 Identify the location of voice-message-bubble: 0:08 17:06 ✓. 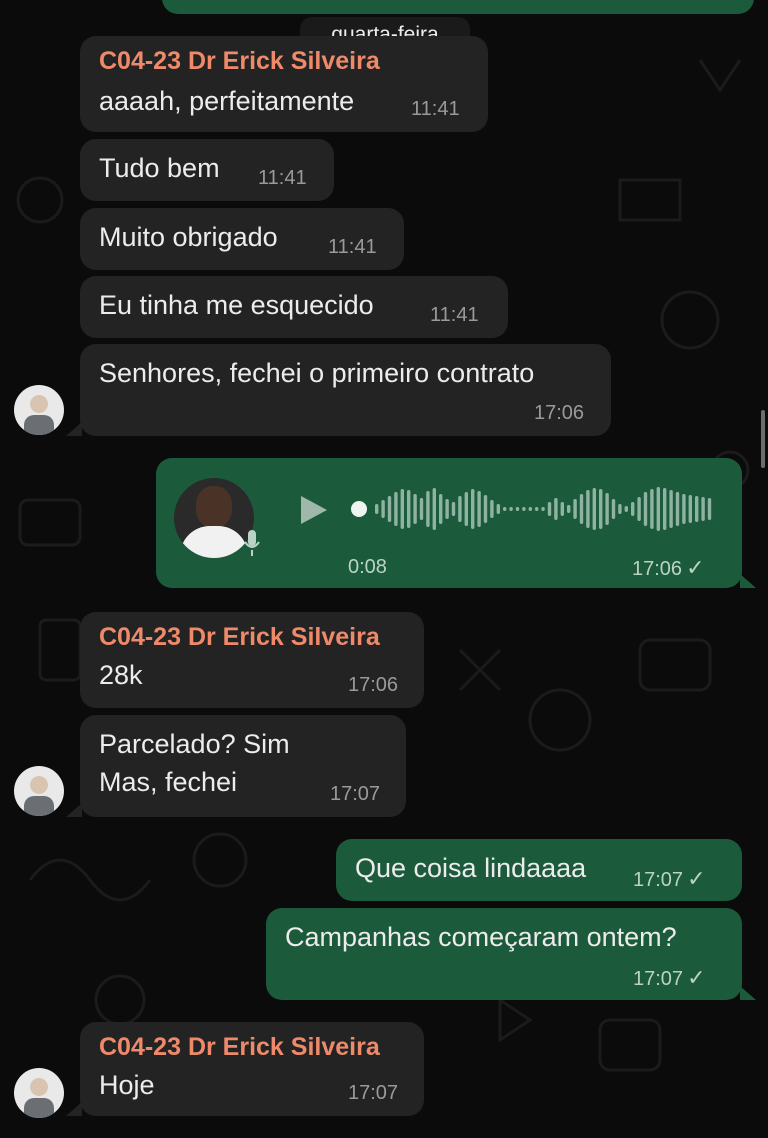
(449, 523).